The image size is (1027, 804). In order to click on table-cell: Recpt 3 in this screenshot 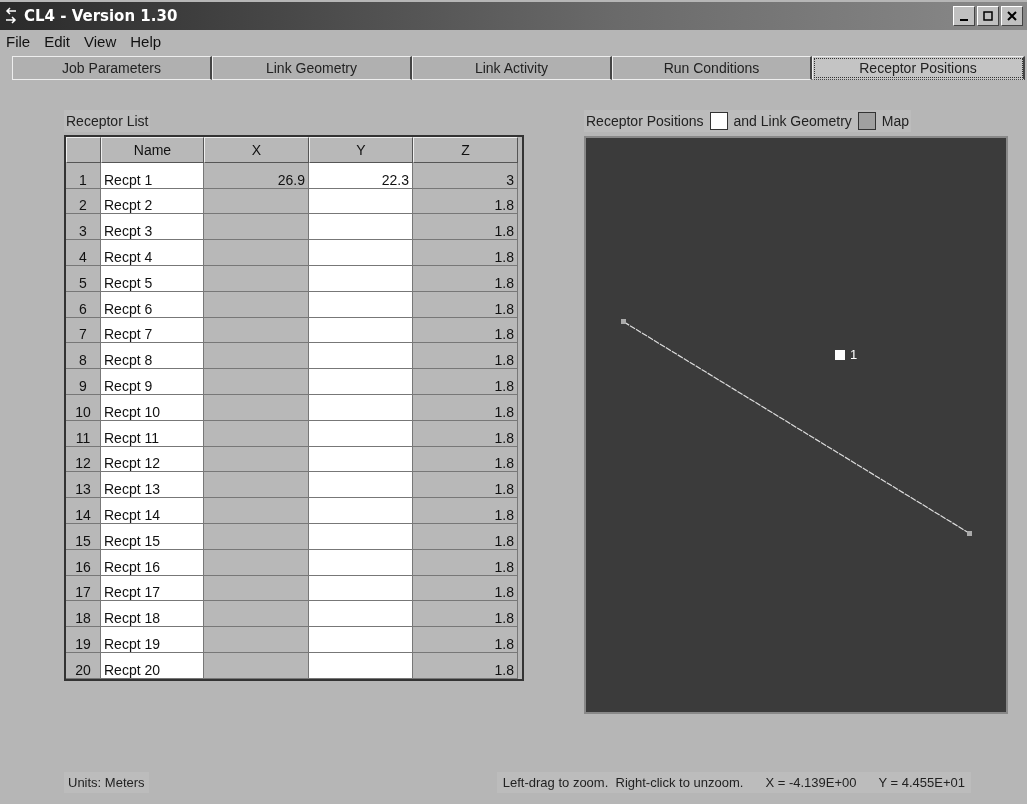, I will do `click(152, 227)`.